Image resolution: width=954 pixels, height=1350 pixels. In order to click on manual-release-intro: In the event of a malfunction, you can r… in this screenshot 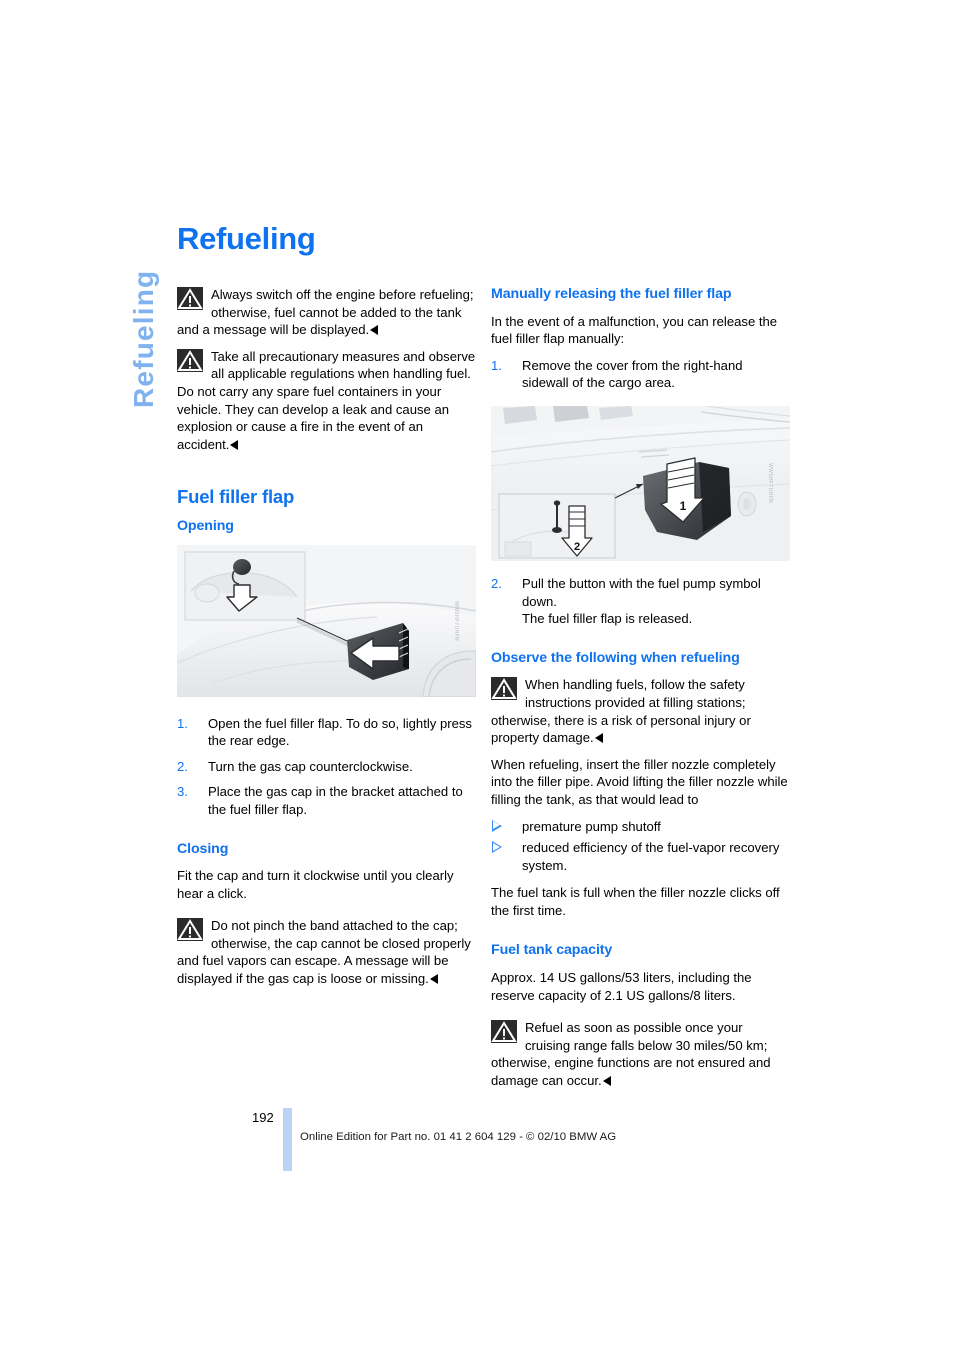, I will do `click(634, 330)`.